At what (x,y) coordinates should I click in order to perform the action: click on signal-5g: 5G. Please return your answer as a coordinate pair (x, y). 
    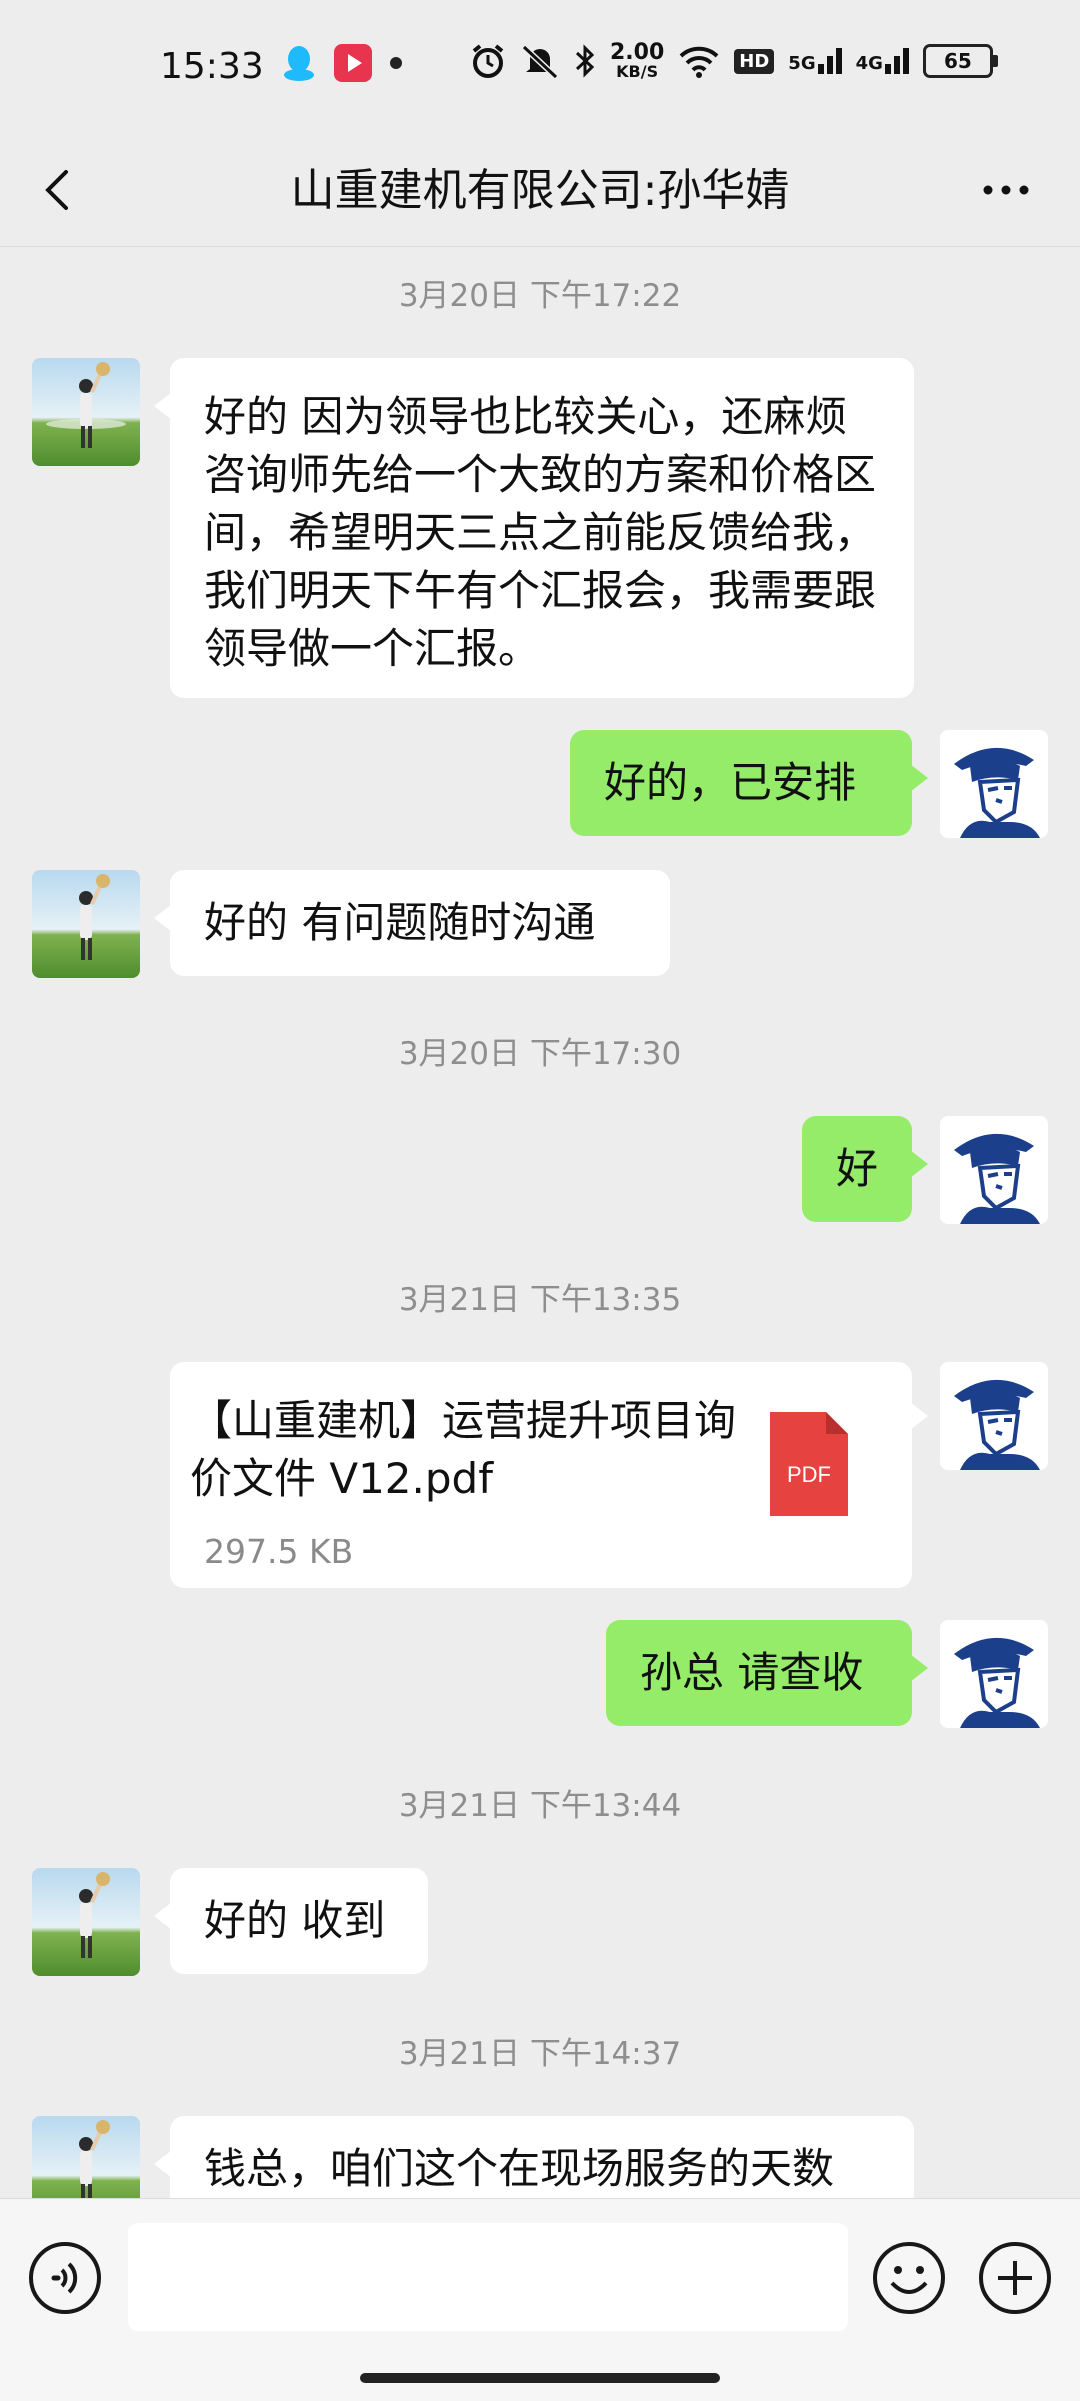
    Looking at the image, I should click on (815, 61).